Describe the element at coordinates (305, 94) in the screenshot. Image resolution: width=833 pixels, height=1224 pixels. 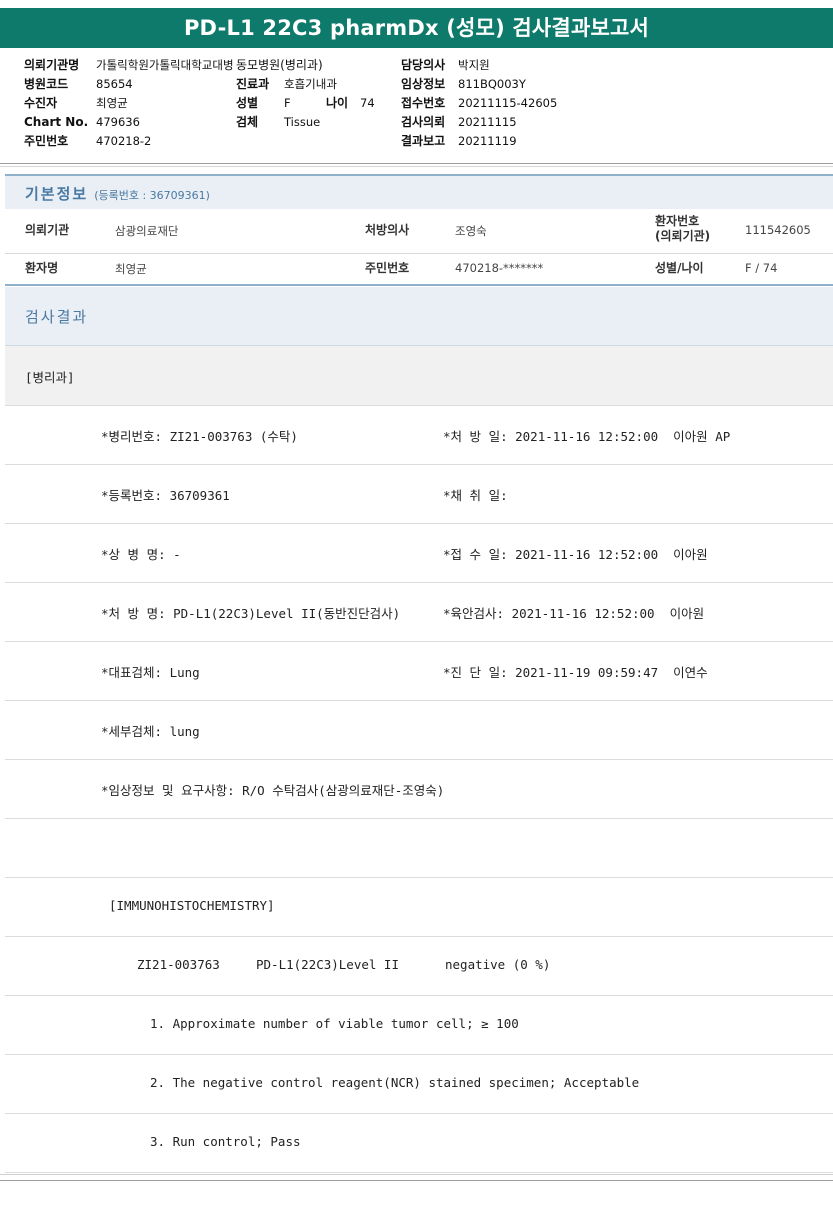
I see `header-col2: 동모병원(병리과) 진료과 호흡기내과 성별 F 나이 74 검체 Tissue` at that location.